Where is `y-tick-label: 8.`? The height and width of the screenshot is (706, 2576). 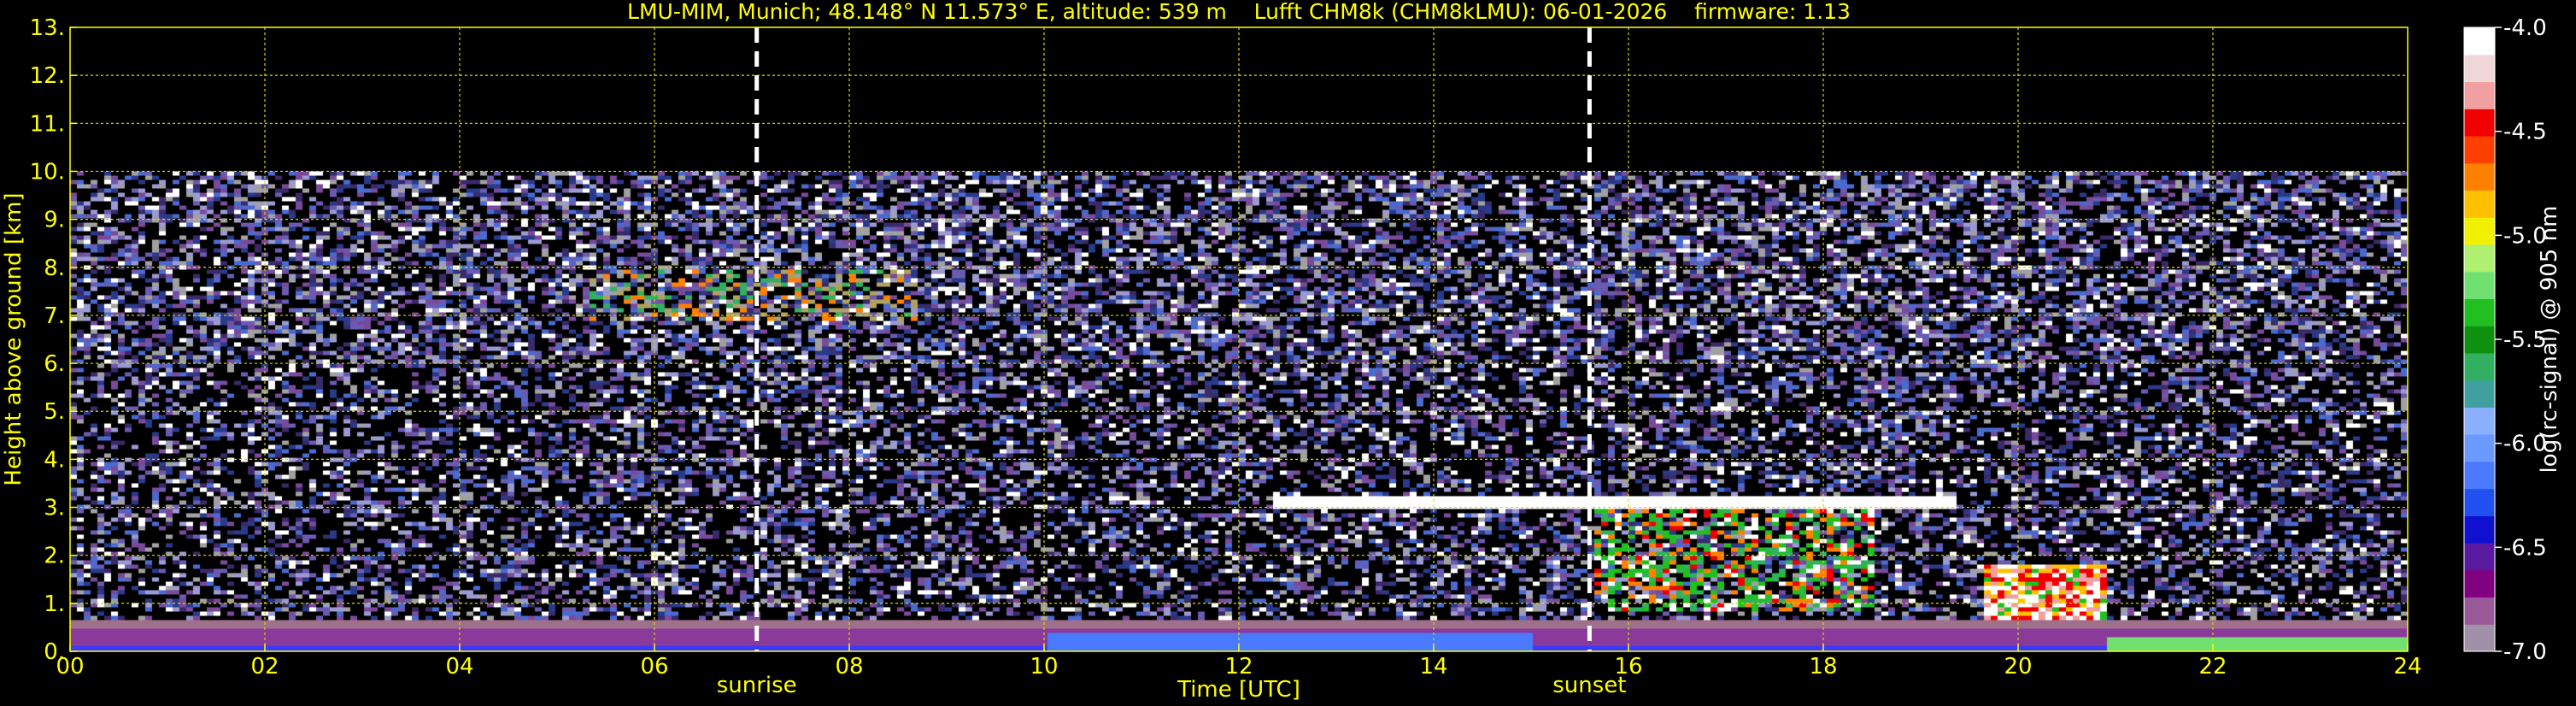
y-tick-label: 8. is located at coordinates (54, 268).